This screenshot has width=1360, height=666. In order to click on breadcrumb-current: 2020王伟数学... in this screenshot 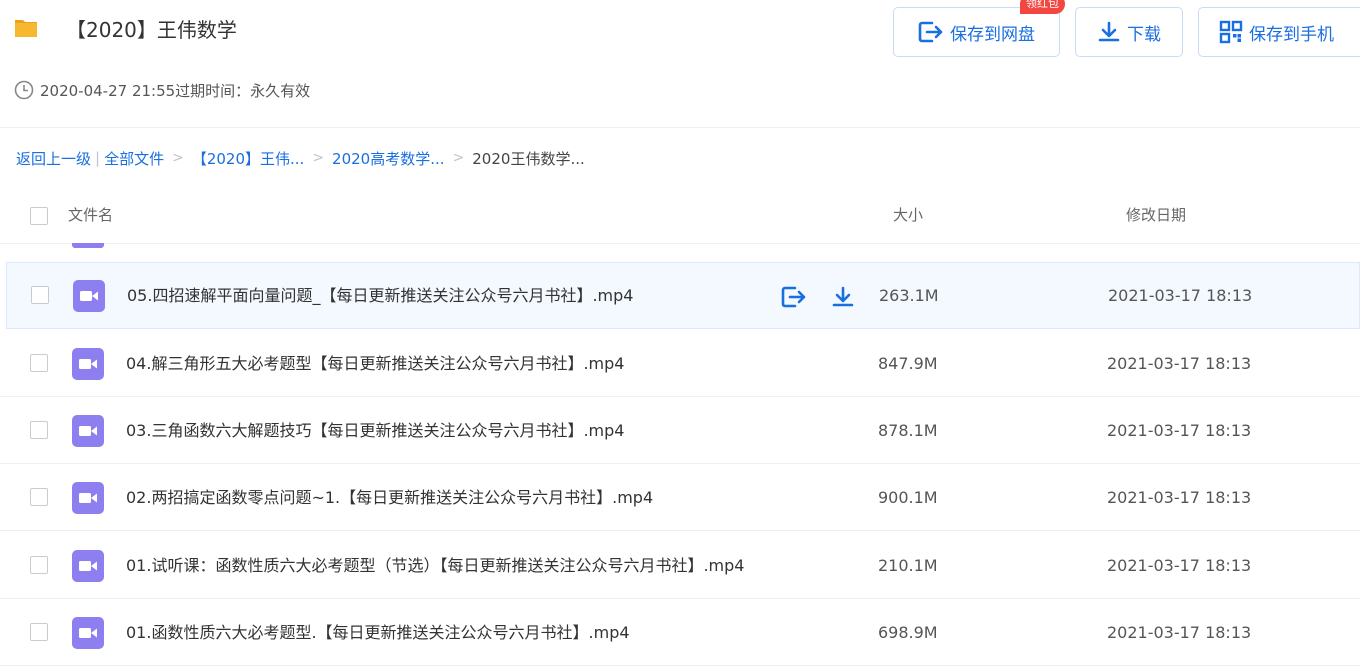, I will do `click(528, 158)`.